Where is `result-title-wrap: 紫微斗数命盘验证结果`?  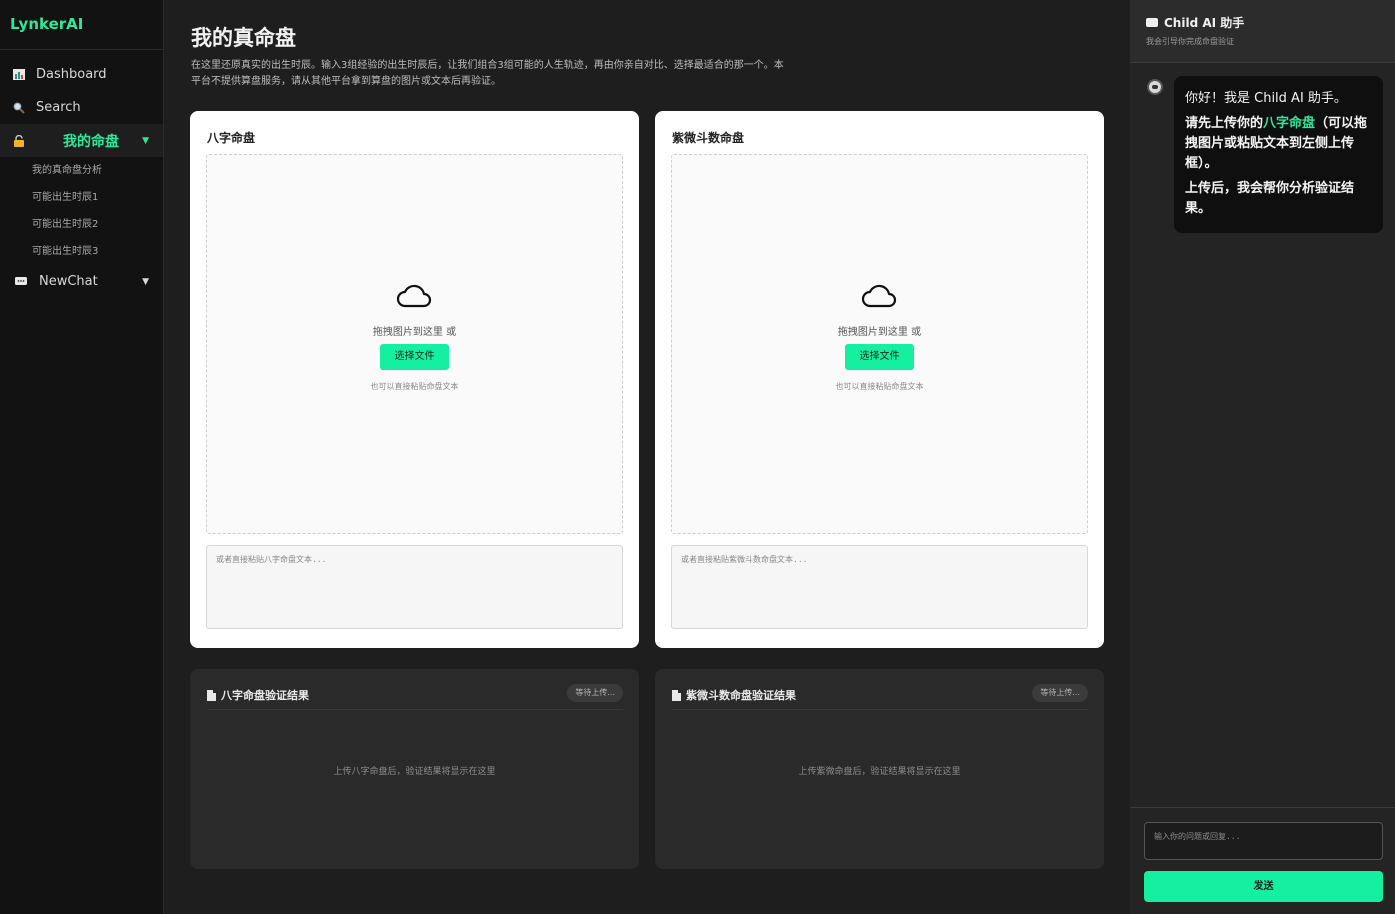
result-title-wrap: 紫微斗数命盘验证结果 is located at coordinates (734, 695).